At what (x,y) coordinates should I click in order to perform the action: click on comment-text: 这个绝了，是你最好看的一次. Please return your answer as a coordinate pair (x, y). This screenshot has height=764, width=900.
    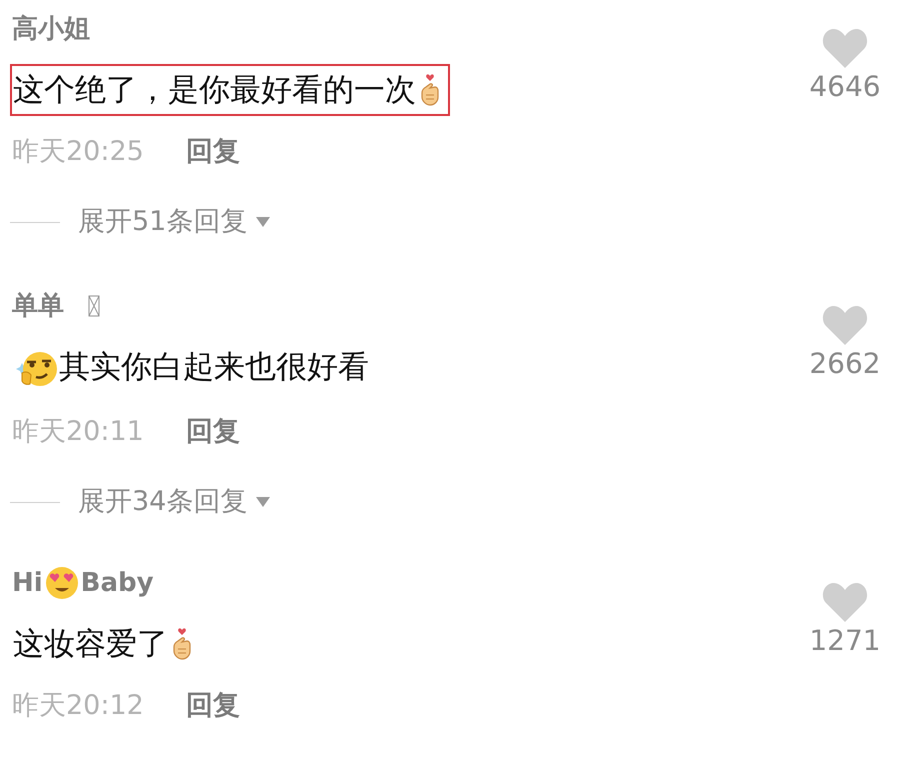
    Looking at the image, I should click on (230, 90).